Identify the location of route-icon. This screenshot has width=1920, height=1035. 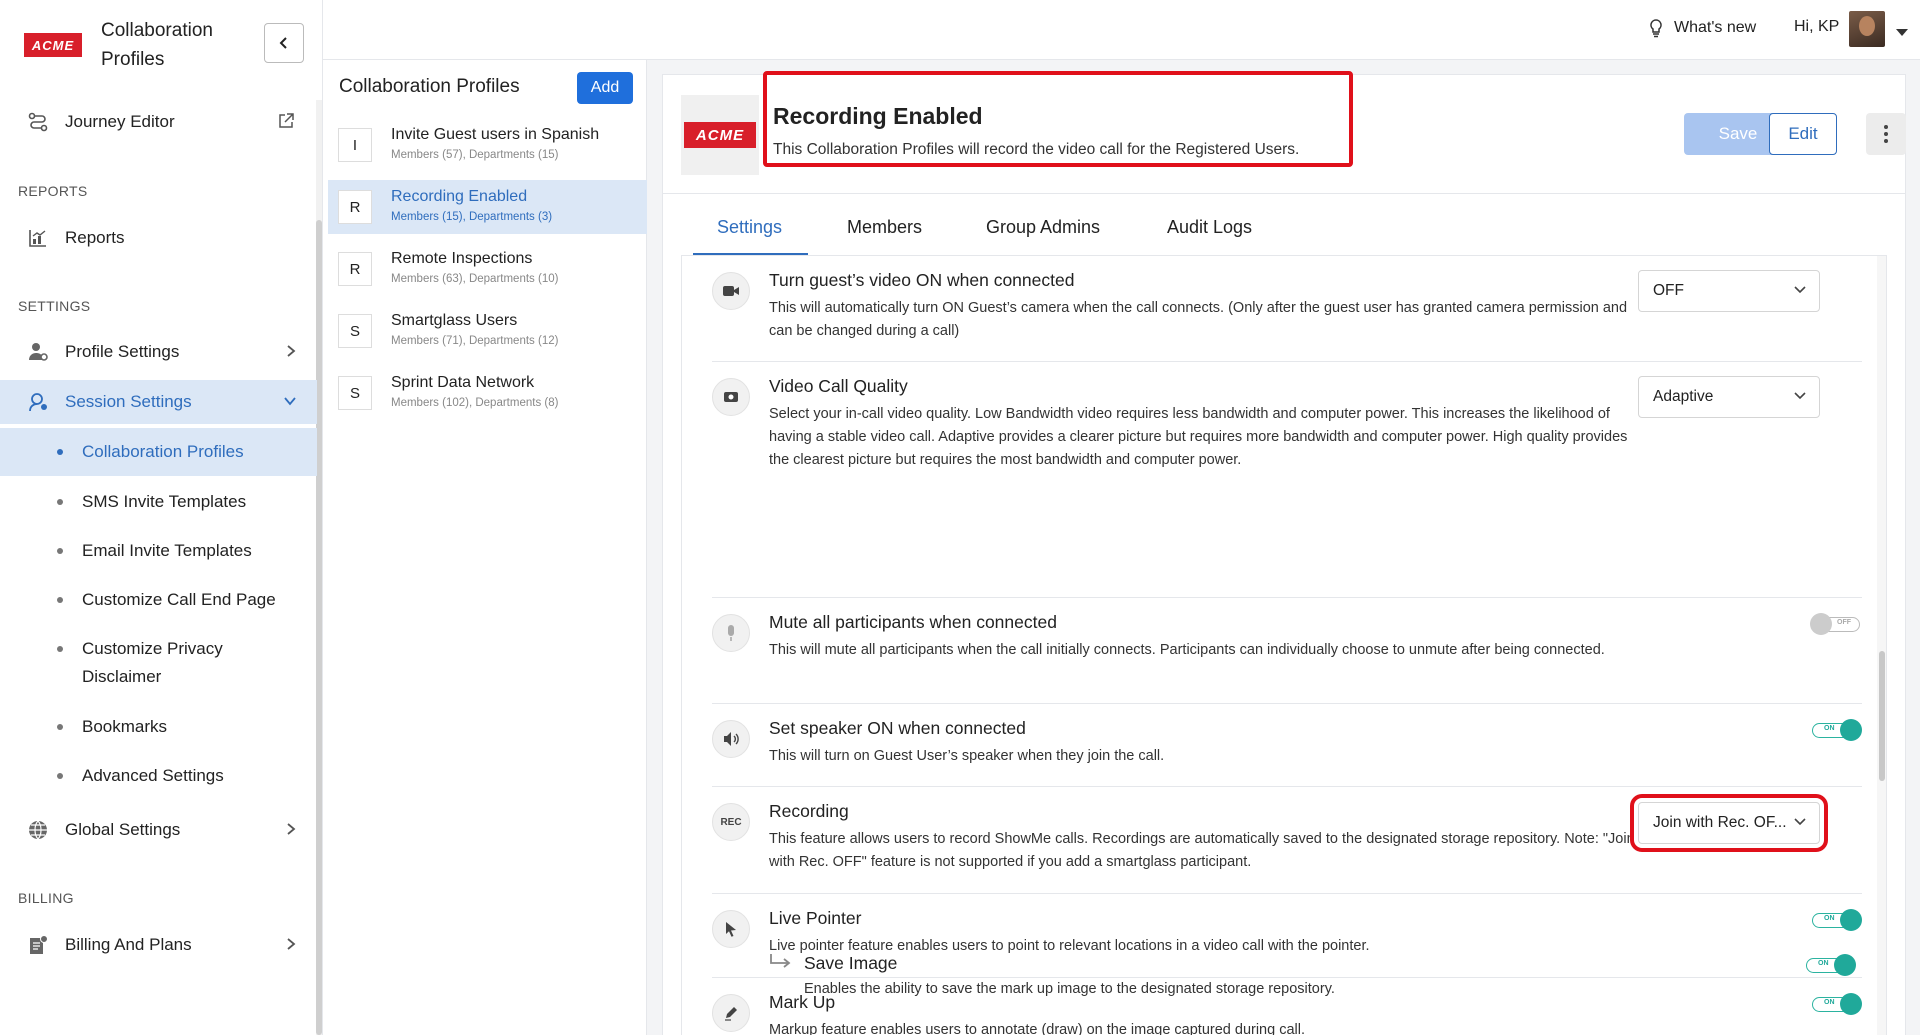
(38, 122).